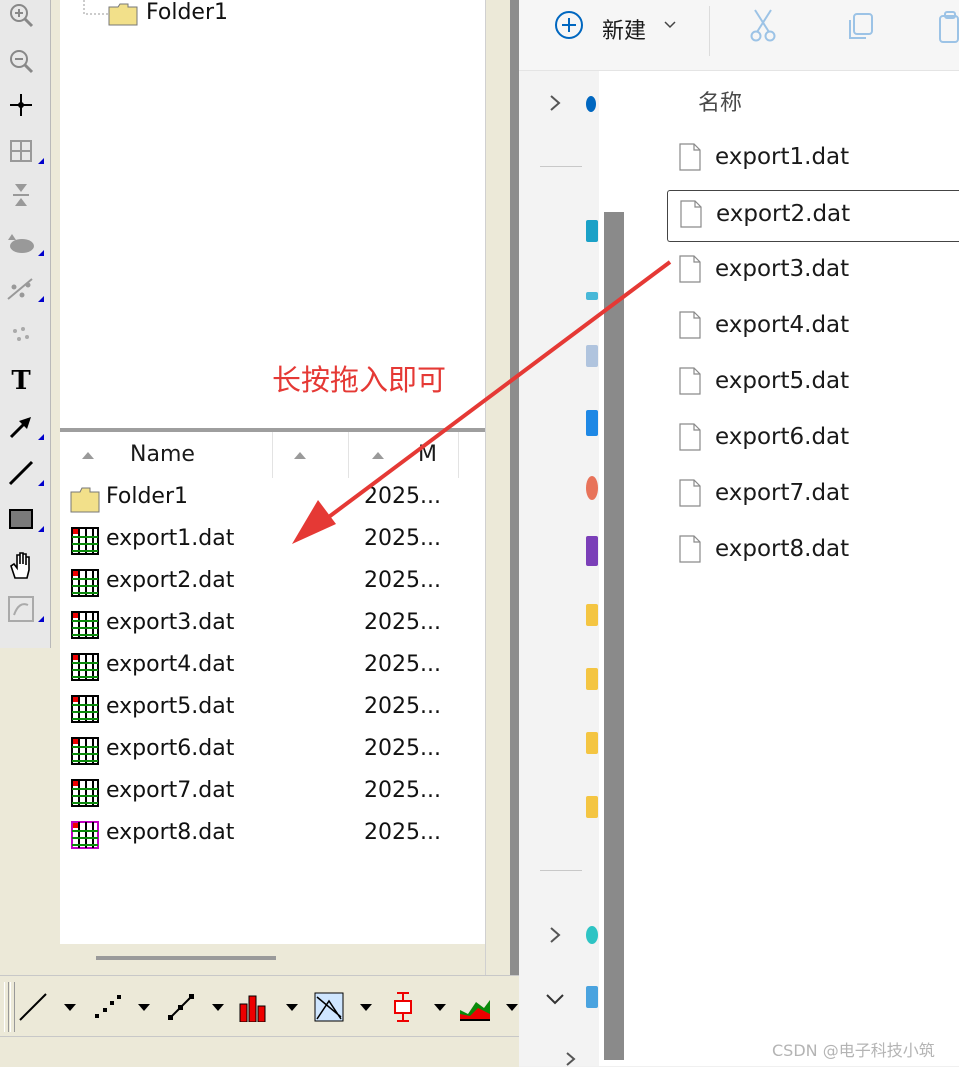  I want to click on file-name: Folder1, so click(147, 496).